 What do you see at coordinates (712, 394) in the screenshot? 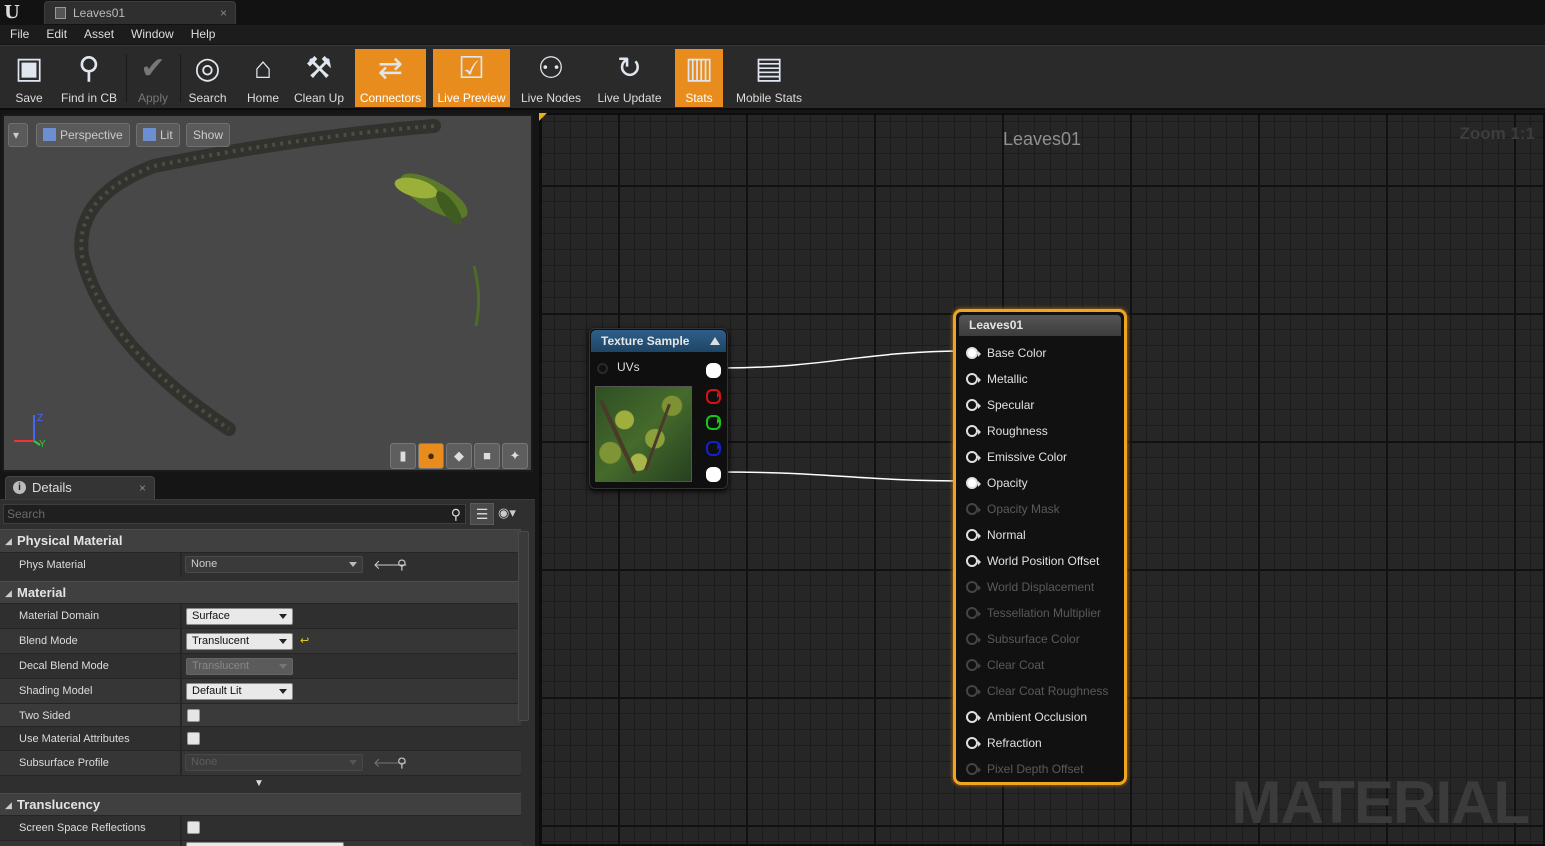
I see `r-output-pin` at bounding box center [712, 394].